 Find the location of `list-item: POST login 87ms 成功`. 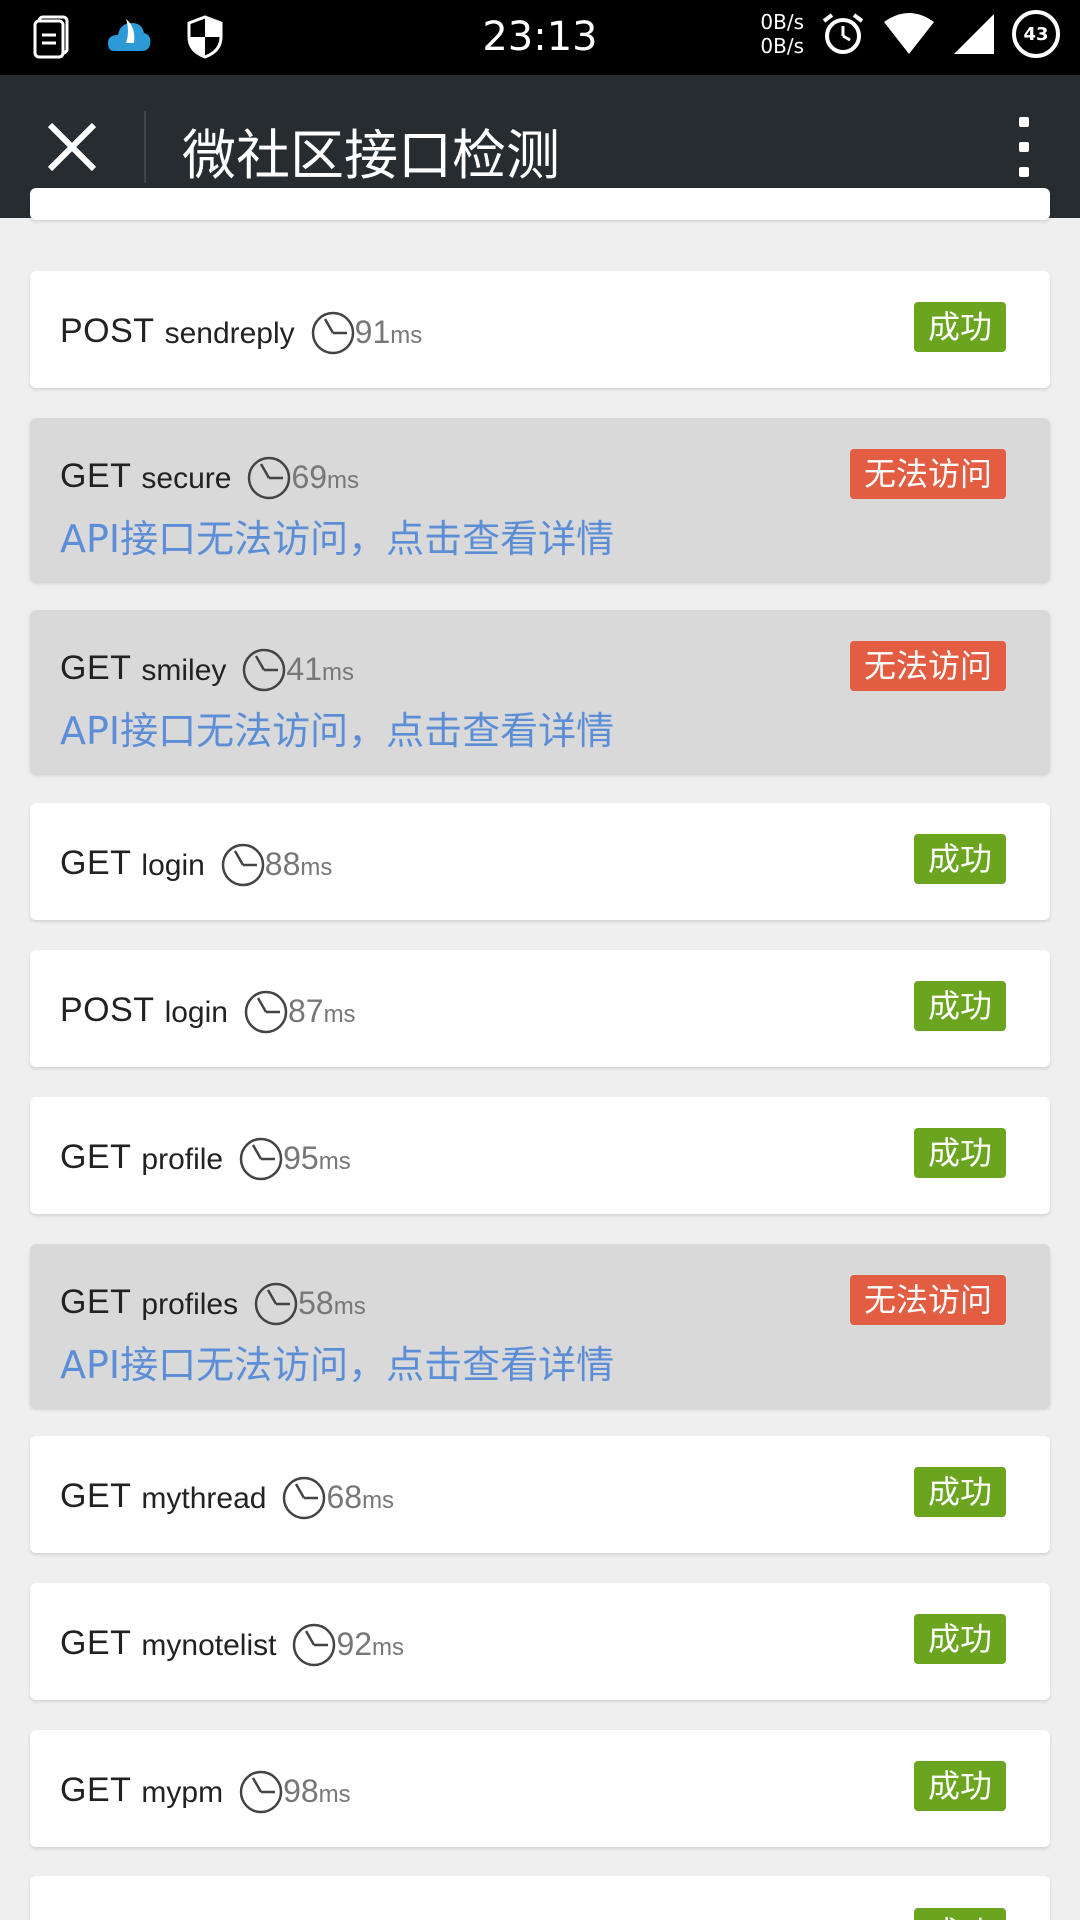

list-item: POST login 87ms 成功 is located at coordinates (540, 1008).